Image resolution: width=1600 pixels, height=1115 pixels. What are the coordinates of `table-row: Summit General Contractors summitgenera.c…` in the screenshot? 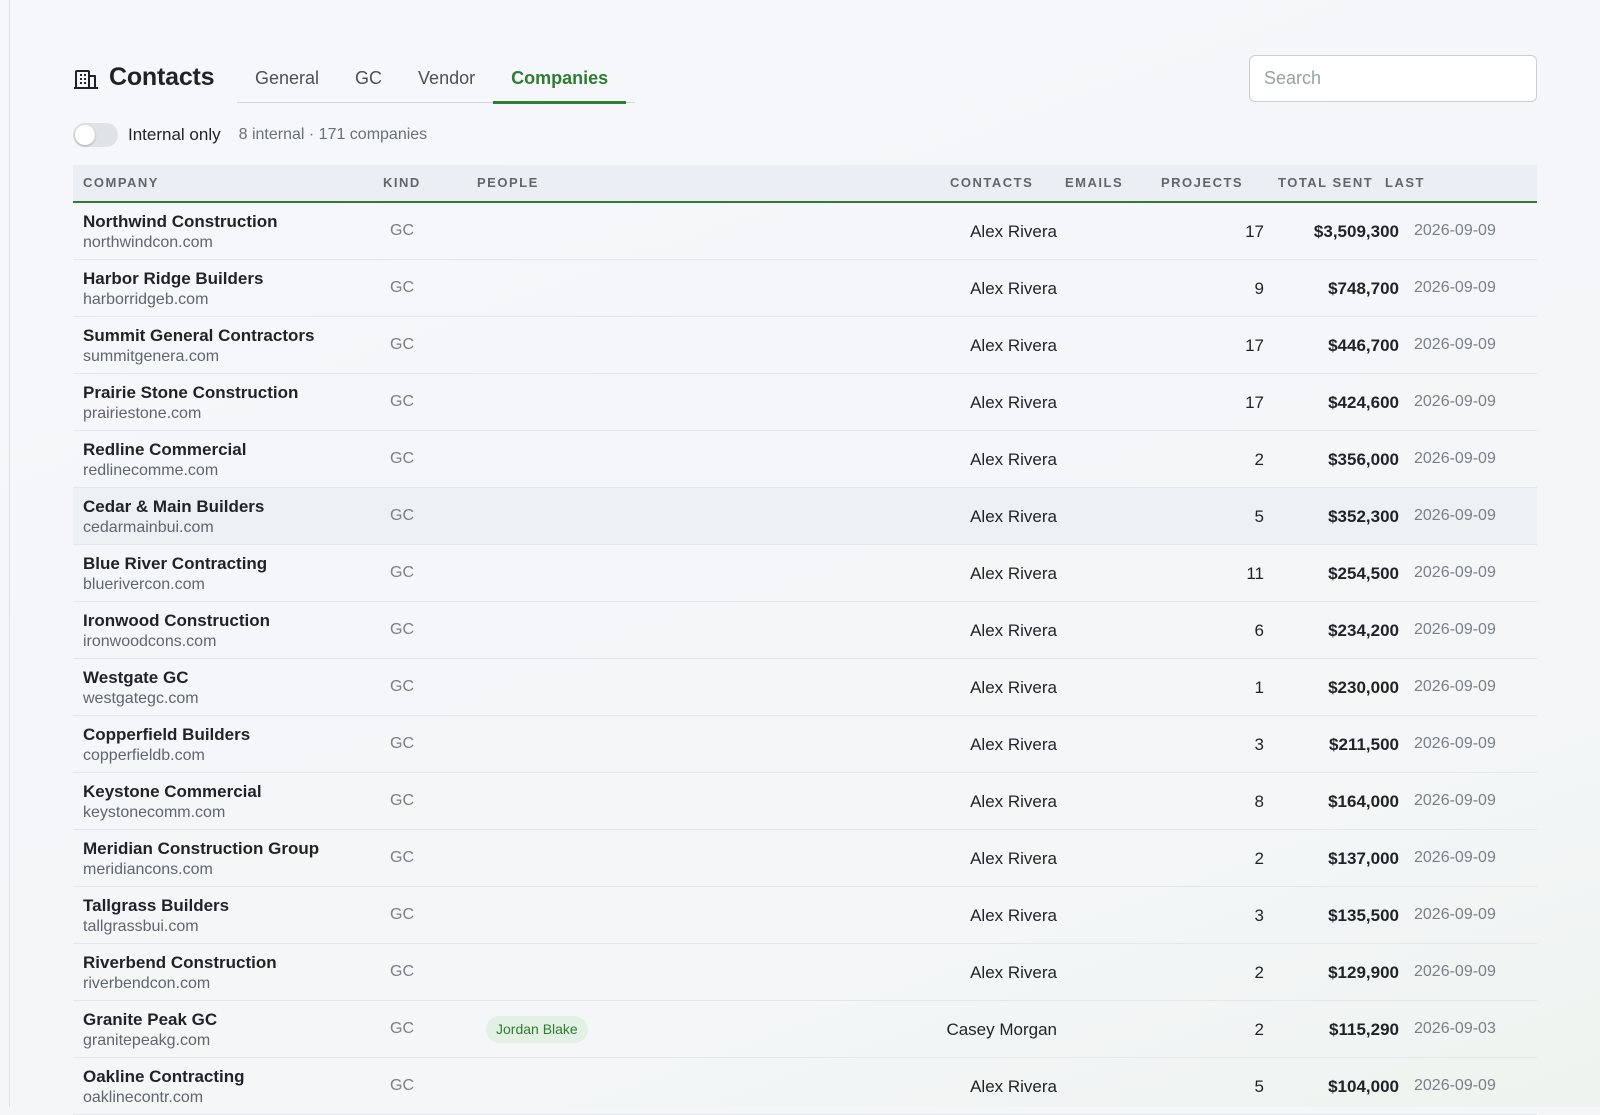 It's located at (805, 345).